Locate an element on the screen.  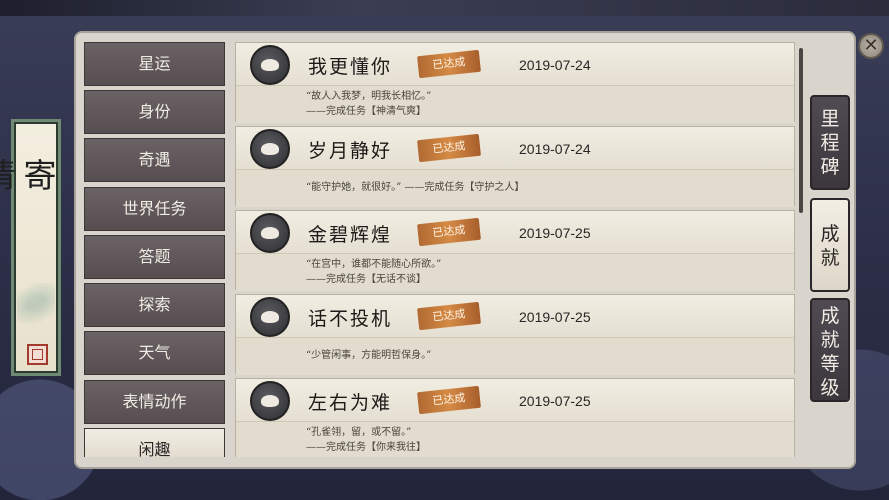
category-item: 奇遇 is located at coordinates (154, 160).